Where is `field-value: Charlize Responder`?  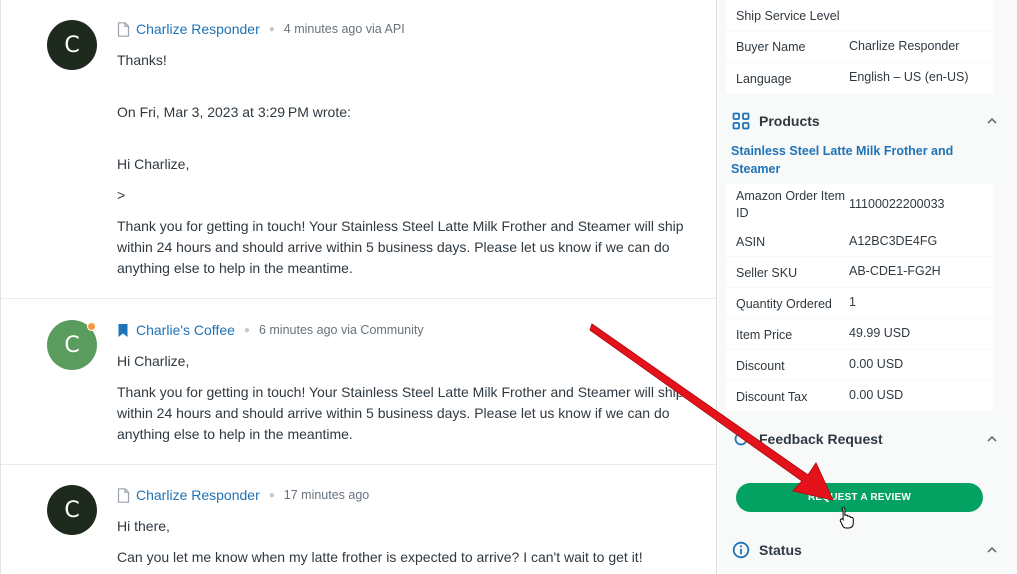
field-value: Charlize Responder is located at coordinates (904, 46).